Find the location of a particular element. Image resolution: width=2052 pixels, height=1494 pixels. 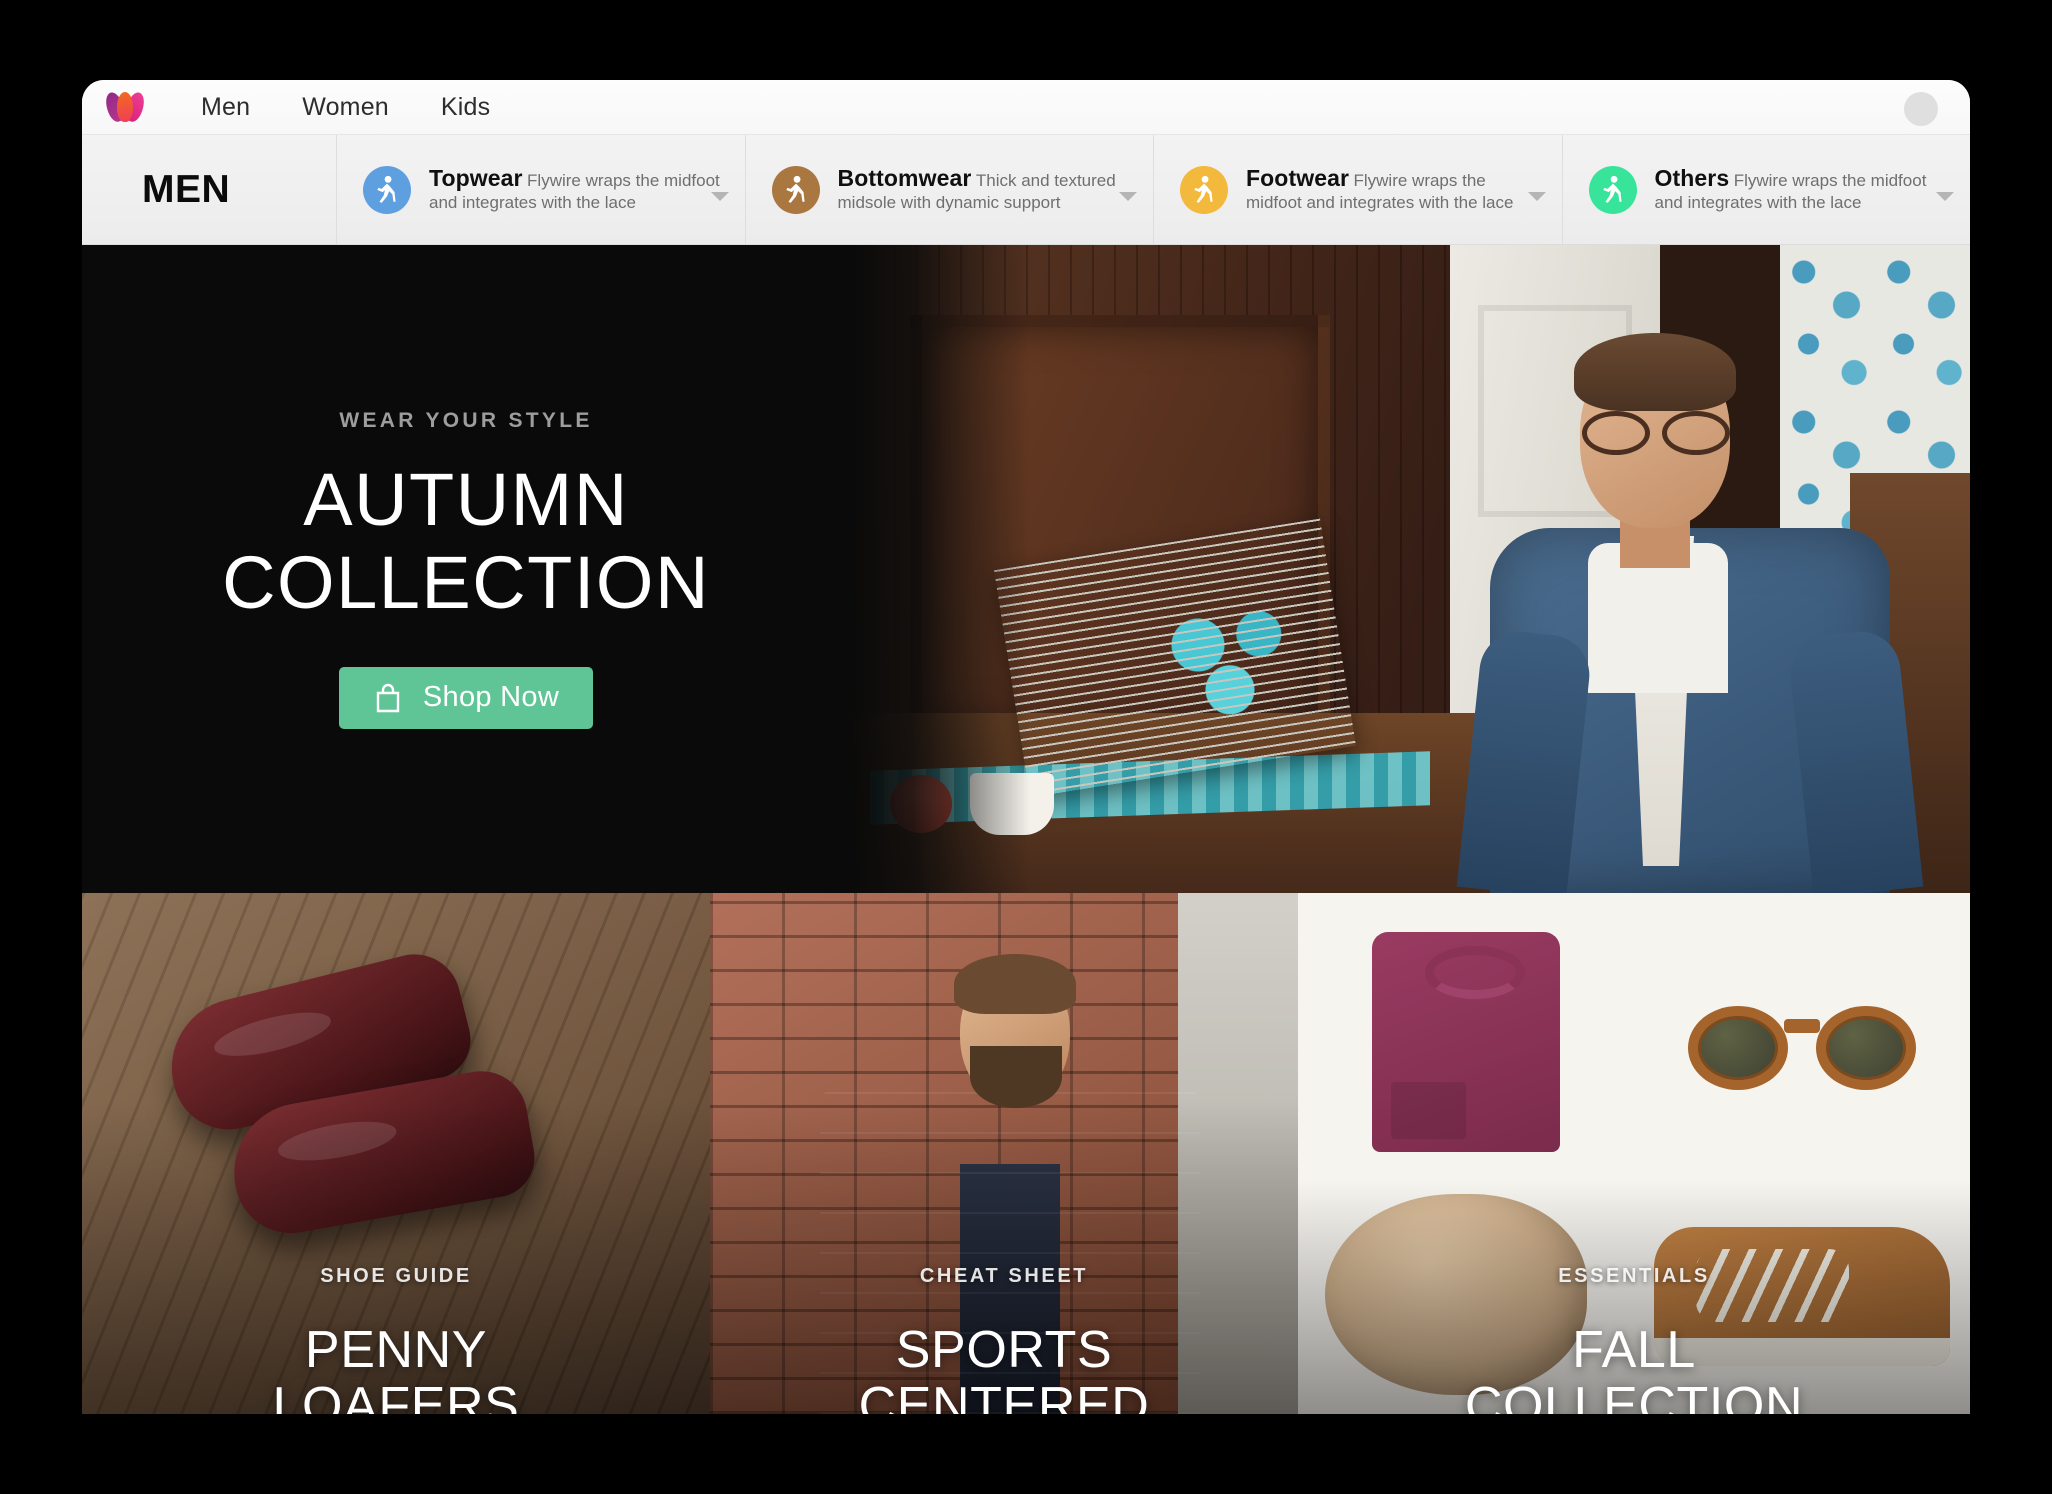

hero-kicker: WEAR YOUR STYLE is located at coordinates (466, 421).